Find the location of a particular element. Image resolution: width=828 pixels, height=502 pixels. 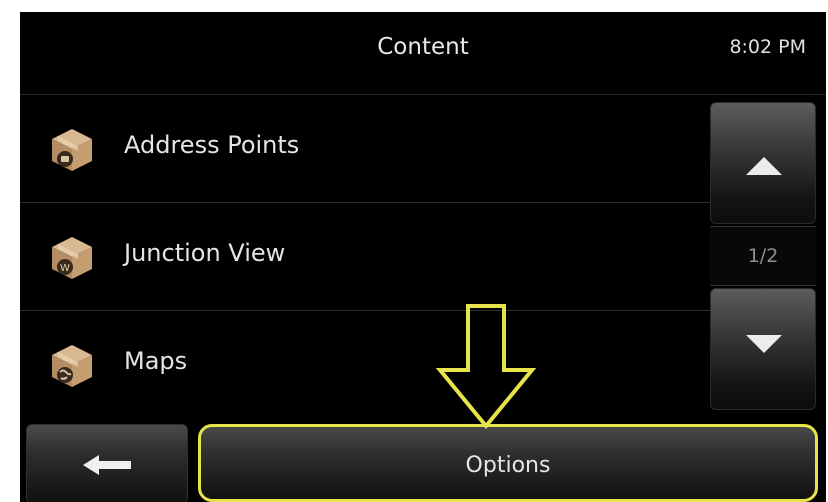

scroll-down-button is located at coordinates (763, 349).